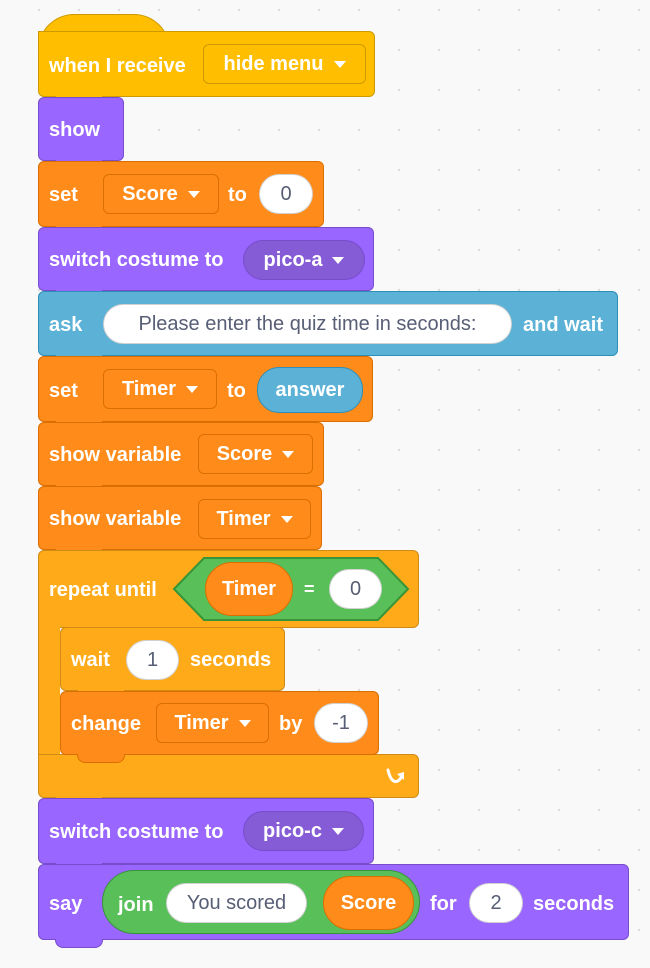 The width and height of the screenshot is (650, 968). I want to click on by-label: by, so click(291, 724).